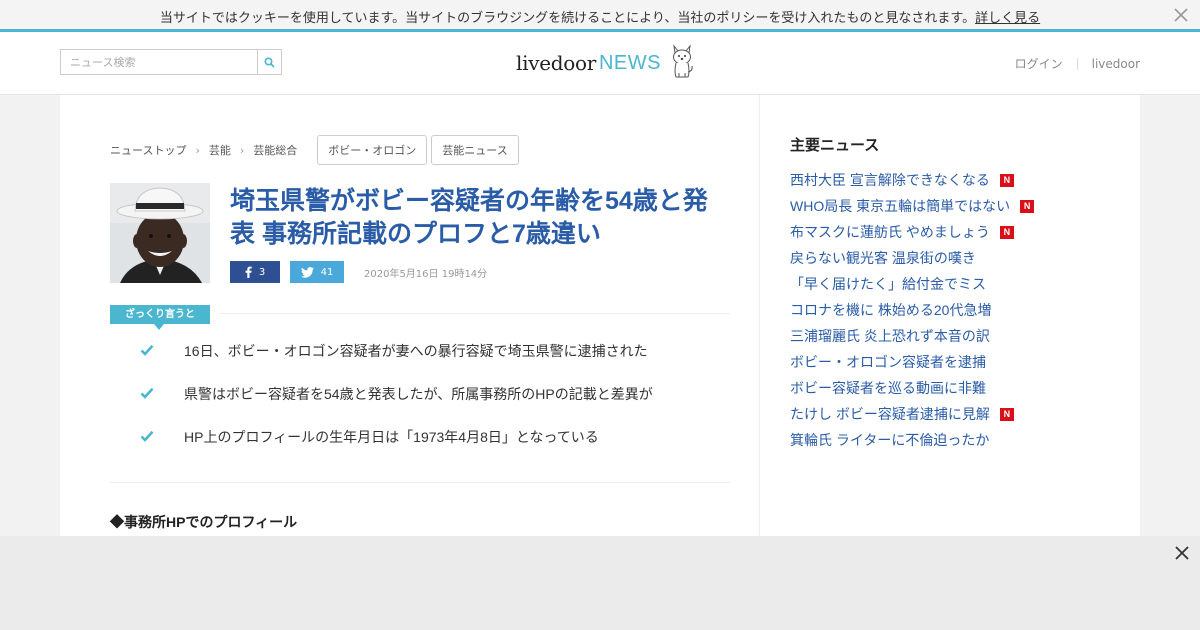  Describe the element at coordinates (469, 217) in the screenshot. I see `article-title: 埼玉県警がボビー容疑者の年齢を54歳と発表 事務所記載のプロフと7歳違い` at that location.